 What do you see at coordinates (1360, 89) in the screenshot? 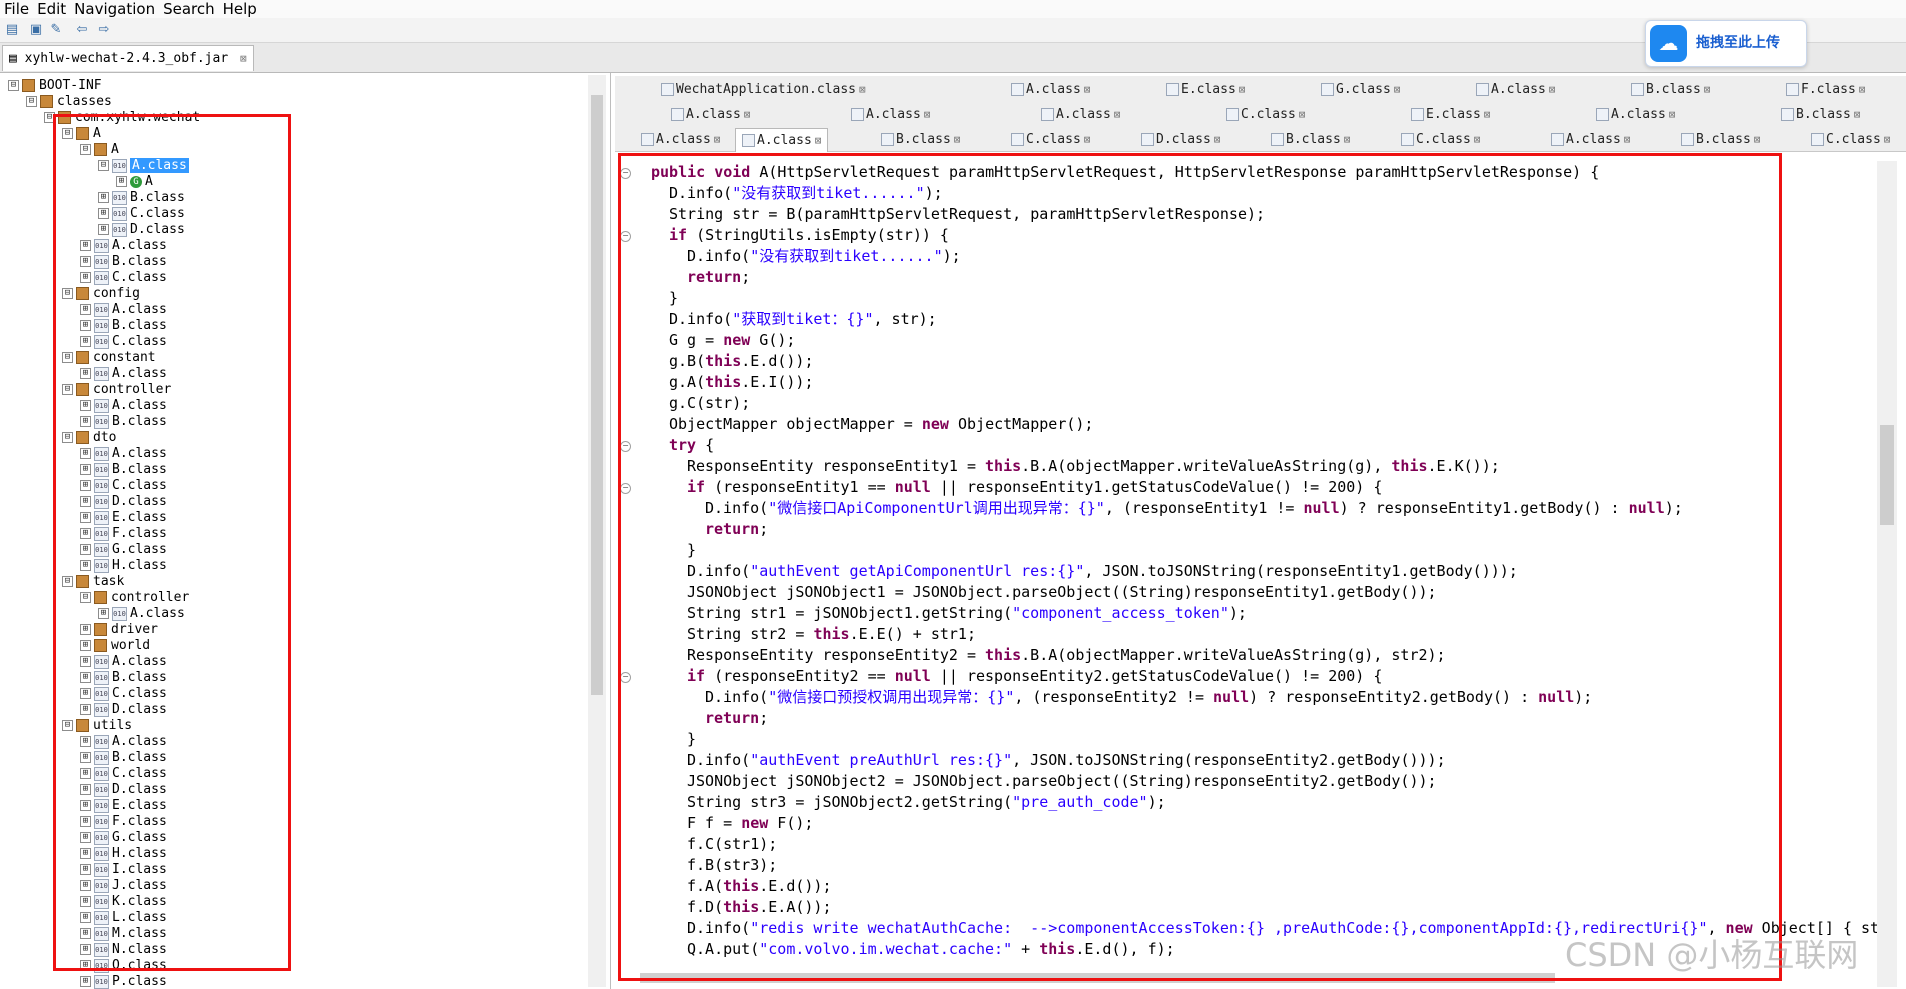
I see `editor-tab: G.class ⊠` at bounding box center [1360, 89].